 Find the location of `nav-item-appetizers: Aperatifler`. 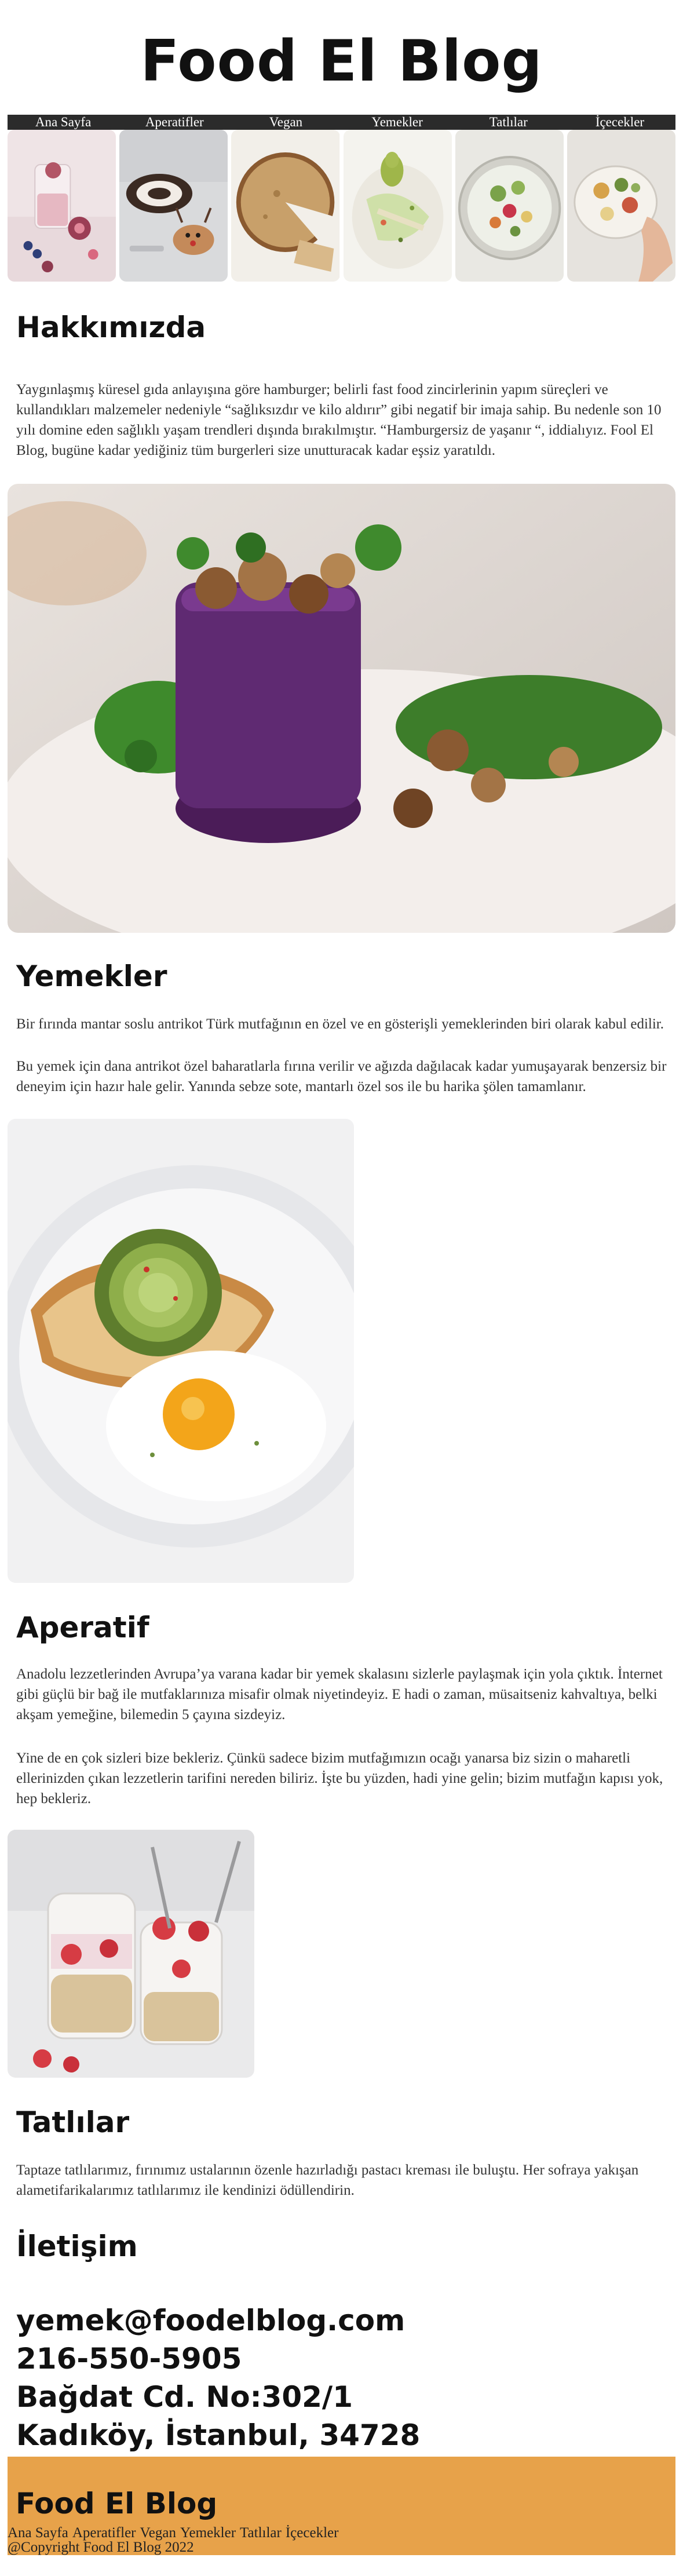

nav-item-appetizers: Aperatifler is located at coordinates (174, 122).